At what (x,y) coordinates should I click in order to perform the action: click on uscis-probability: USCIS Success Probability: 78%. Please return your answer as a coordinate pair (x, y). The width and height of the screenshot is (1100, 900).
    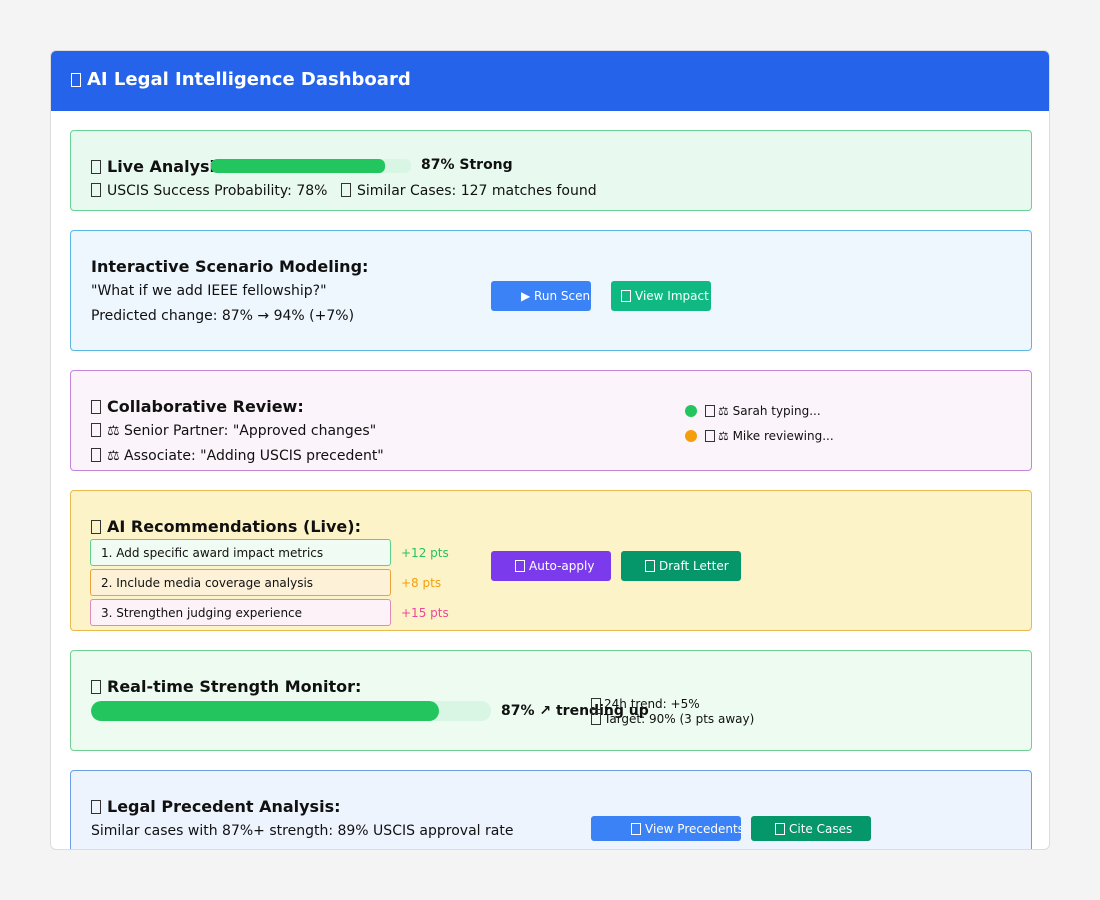
    Looking at the image, I should click on (209, 191).